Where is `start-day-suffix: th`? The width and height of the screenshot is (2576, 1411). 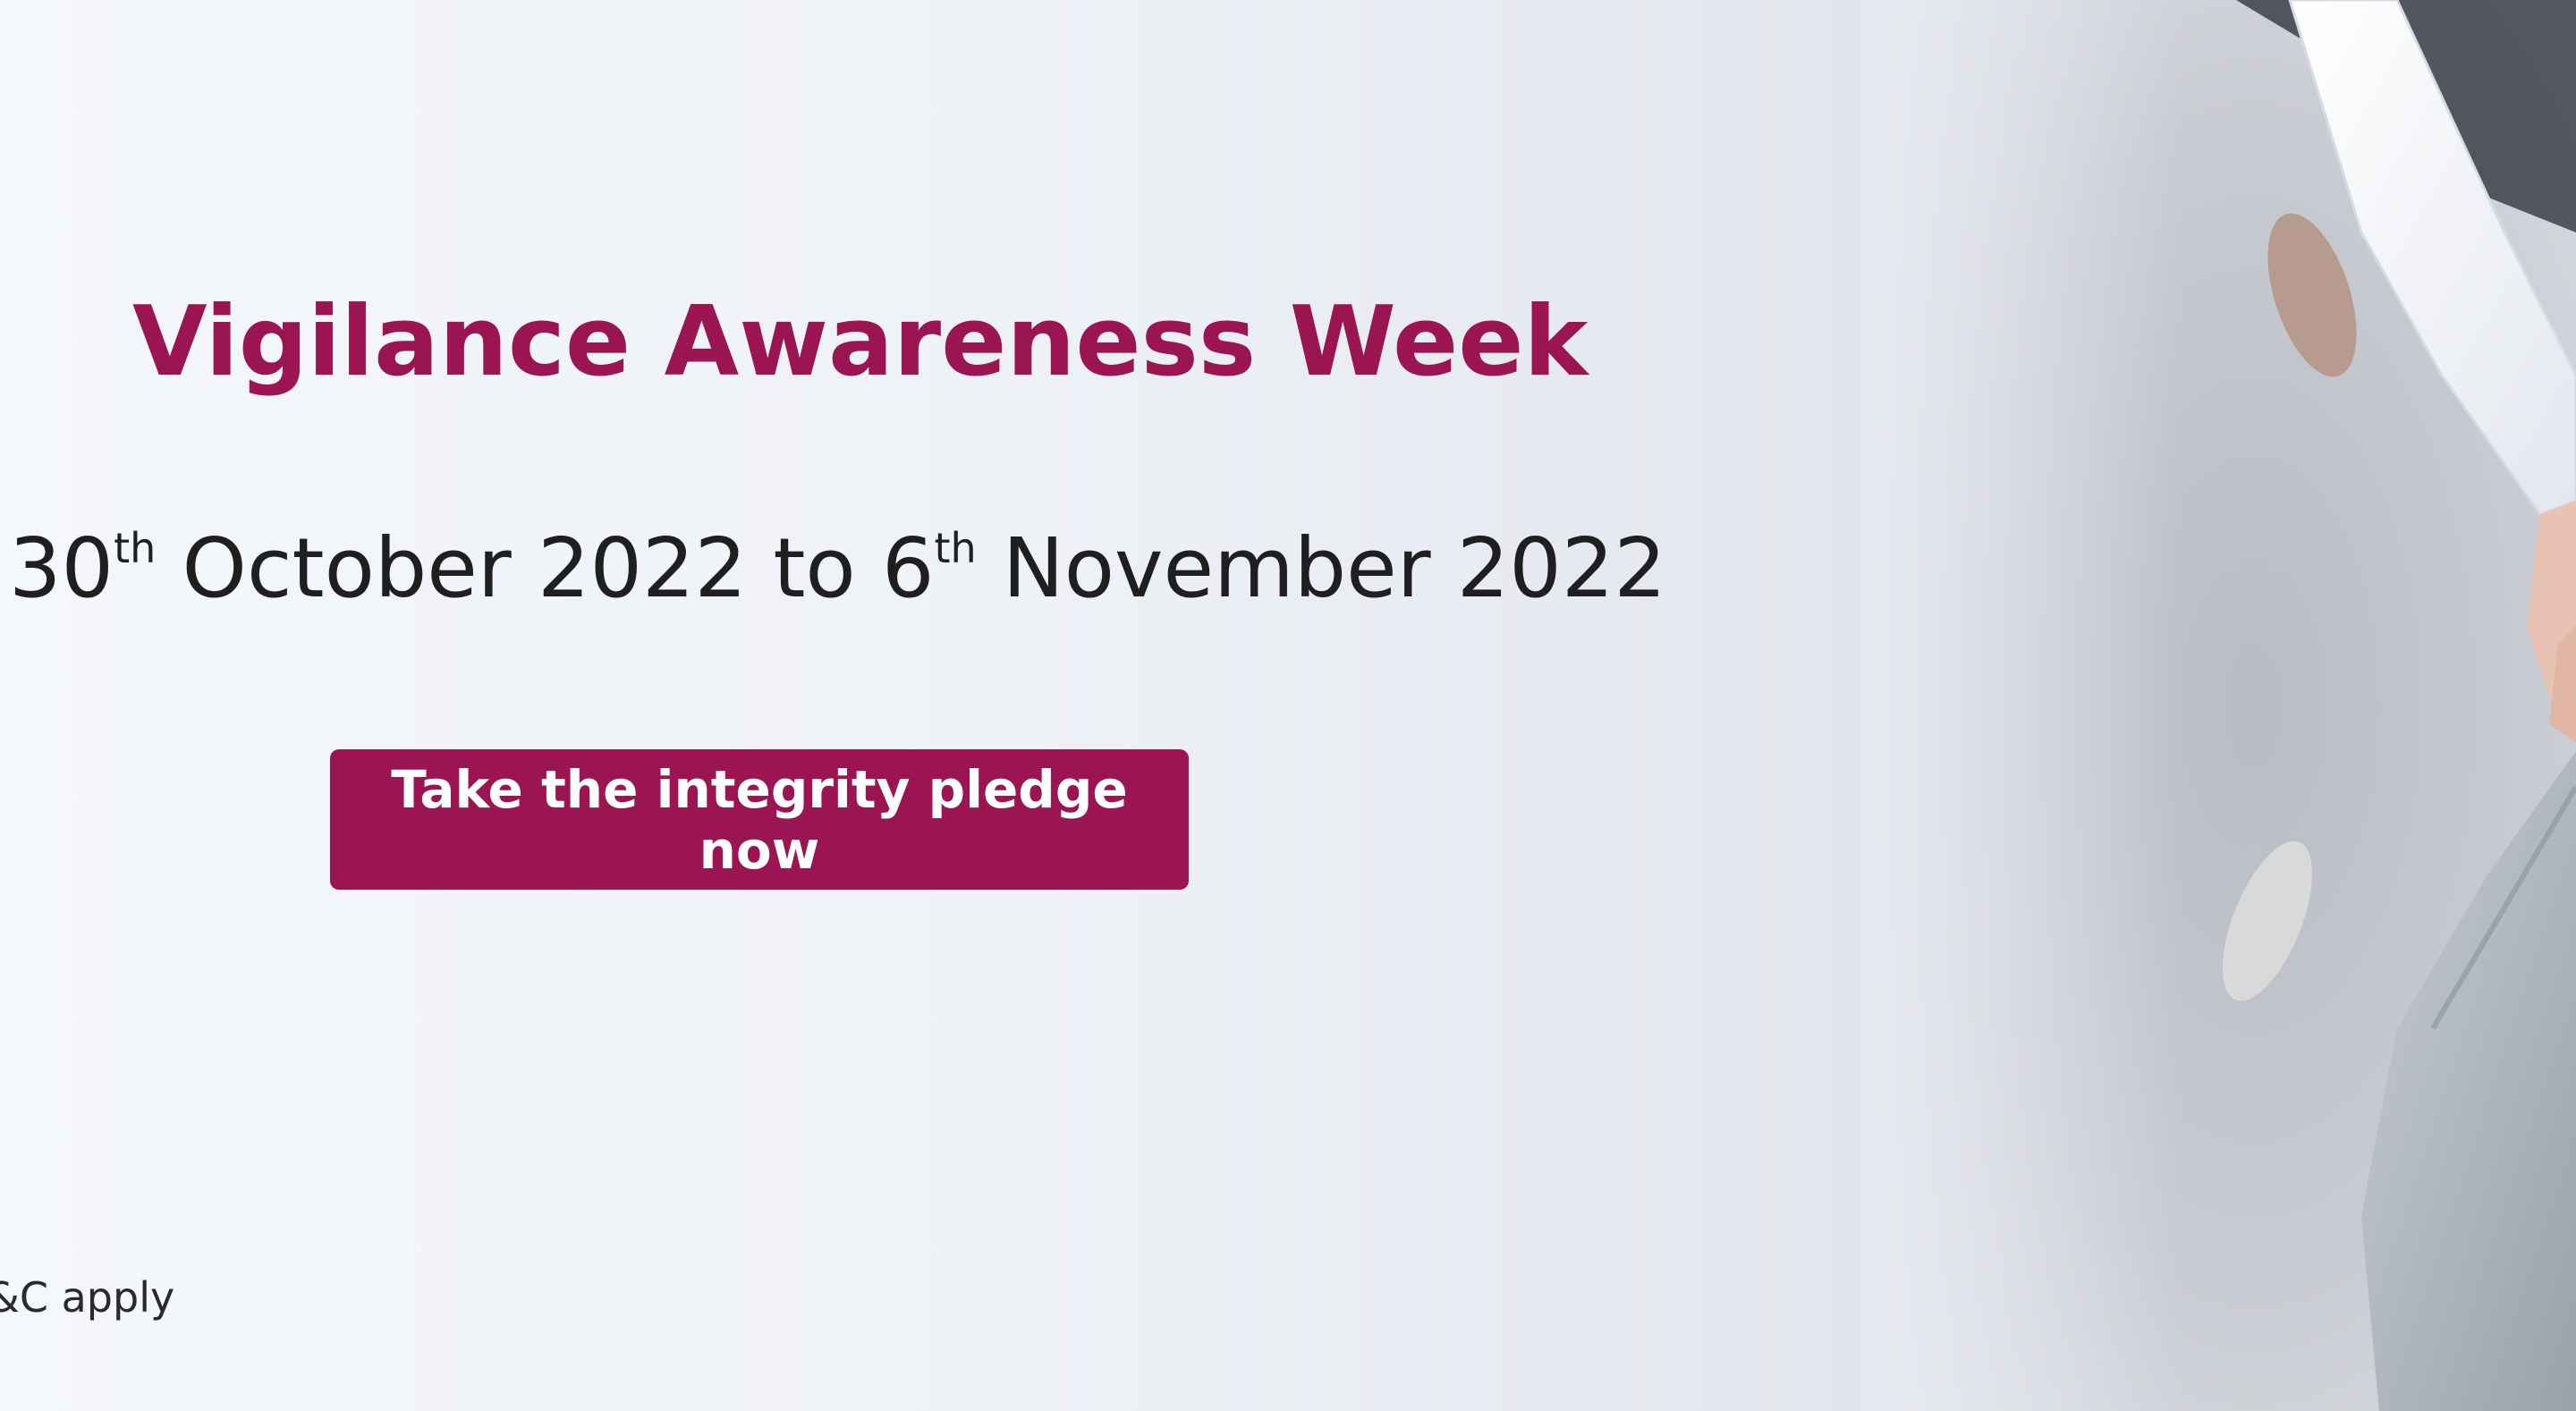 start-day-suffix: th is located at coordinates (135, 548).